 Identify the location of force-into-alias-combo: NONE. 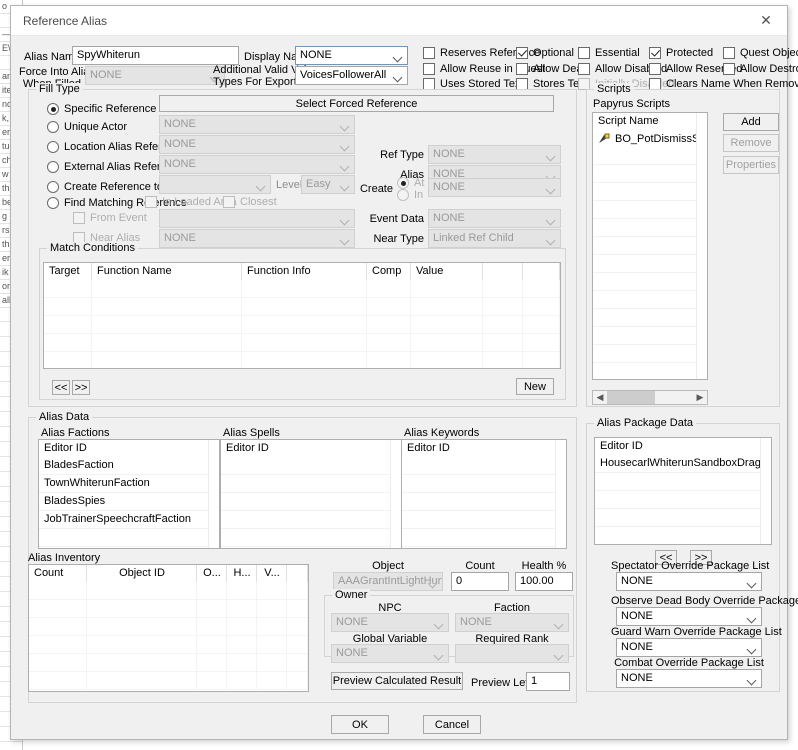
(155, 75).